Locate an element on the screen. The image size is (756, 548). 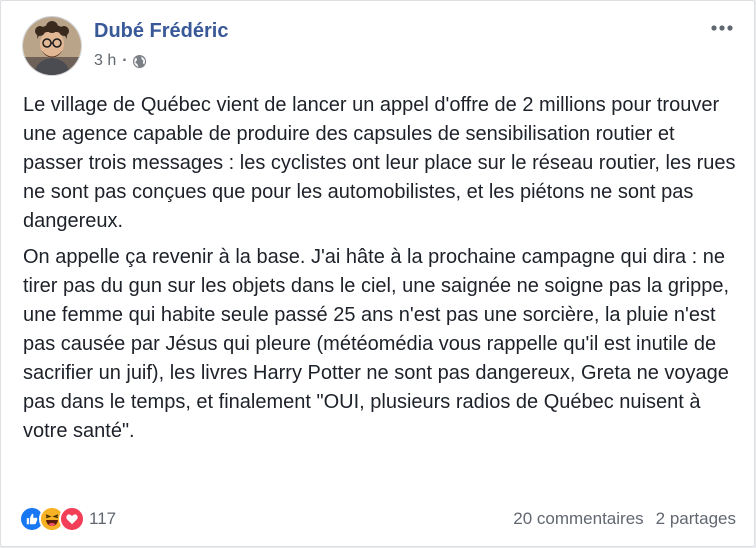
engagement-stats: 20 commentaires 2 partages is located at coordinates (624, 519).